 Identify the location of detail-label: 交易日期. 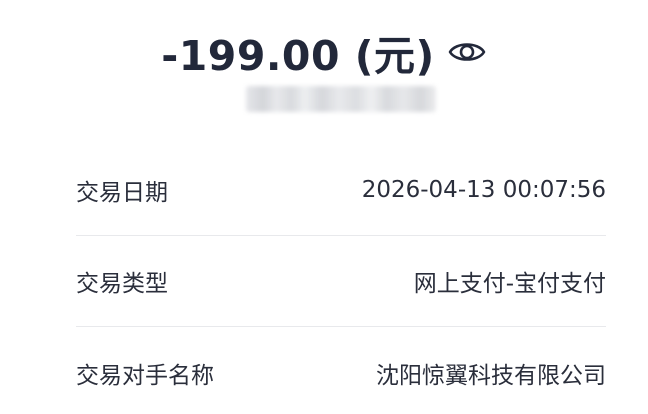
(122, 193).